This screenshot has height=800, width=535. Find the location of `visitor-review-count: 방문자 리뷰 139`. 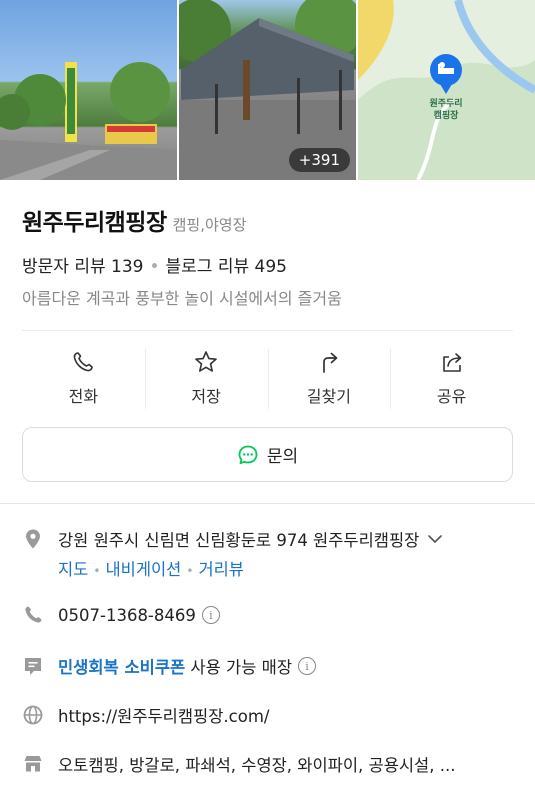

visitor-review-count: 방문자 리뷰 139 is located at coordinates (82, 267).